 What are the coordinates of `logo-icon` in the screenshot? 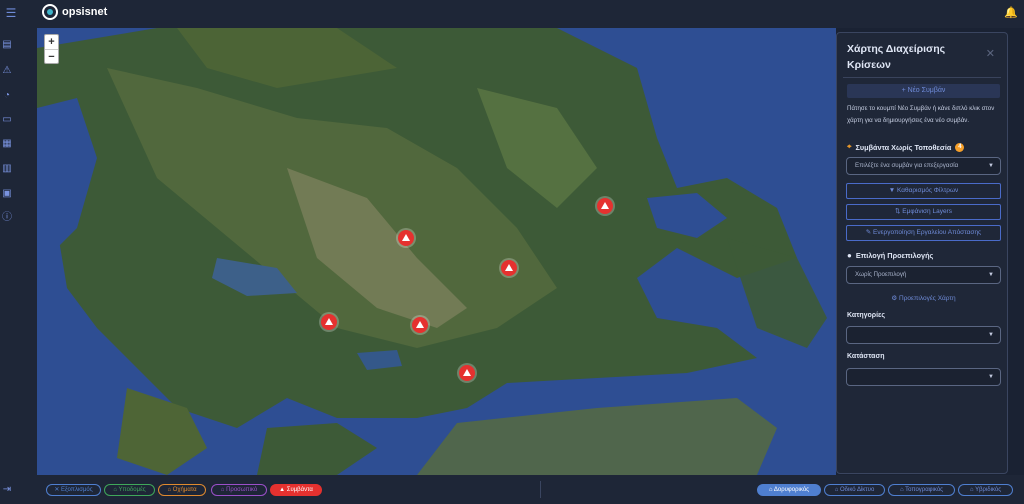 It's located at (50, 12).